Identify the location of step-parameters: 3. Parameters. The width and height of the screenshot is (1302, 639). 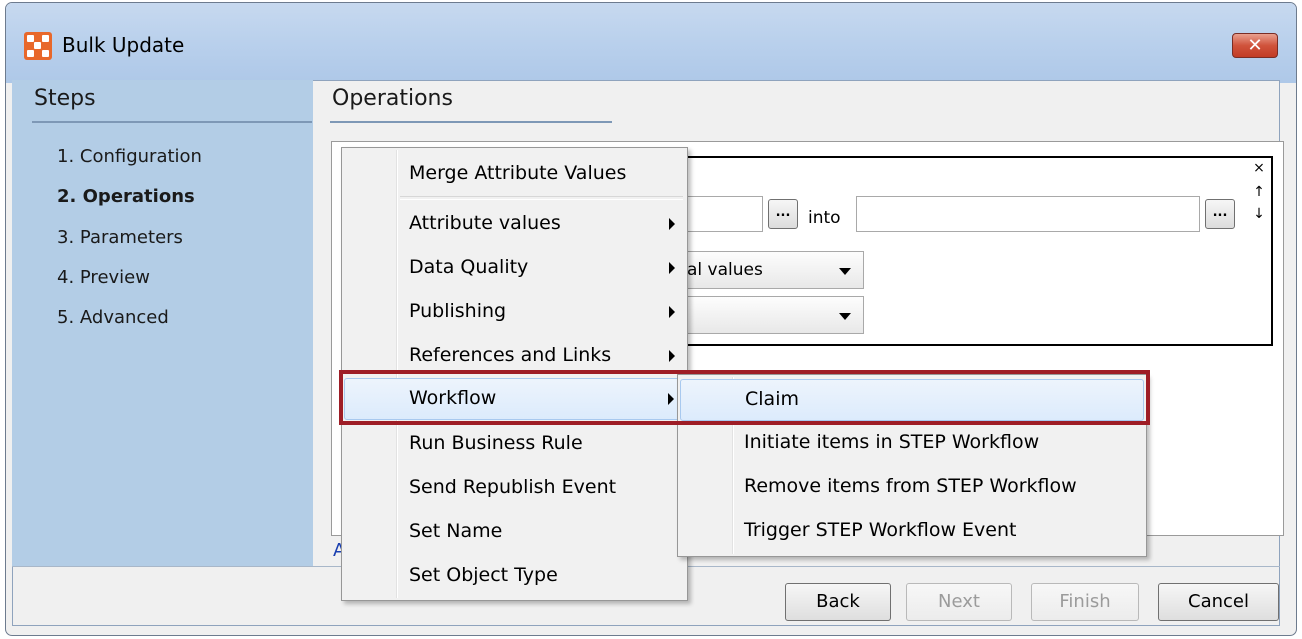
(120, 237).